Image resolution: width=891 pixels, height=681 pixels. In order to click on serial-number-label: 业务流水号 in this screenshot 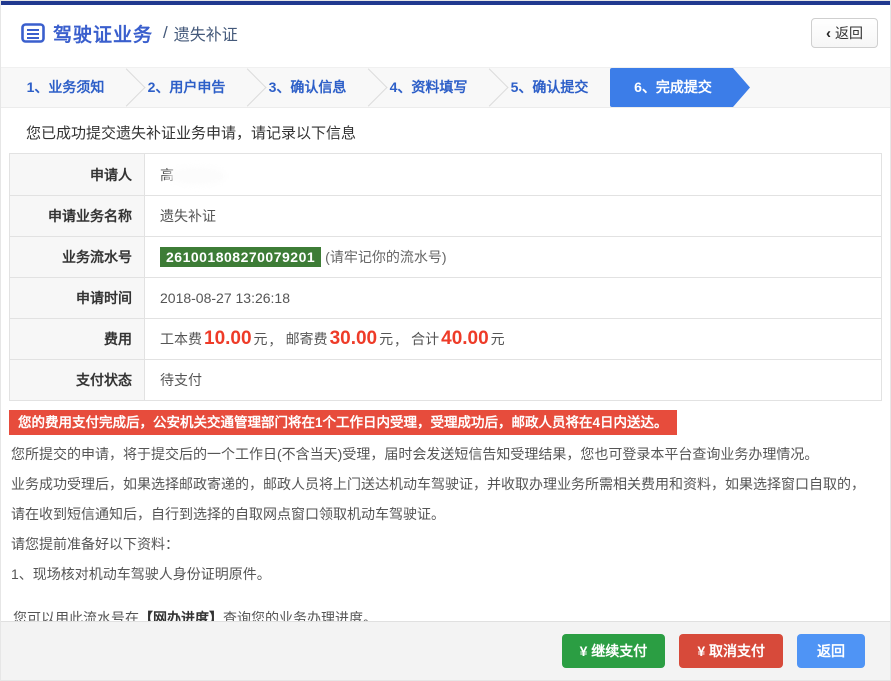, I will do `click(77, 257)`.